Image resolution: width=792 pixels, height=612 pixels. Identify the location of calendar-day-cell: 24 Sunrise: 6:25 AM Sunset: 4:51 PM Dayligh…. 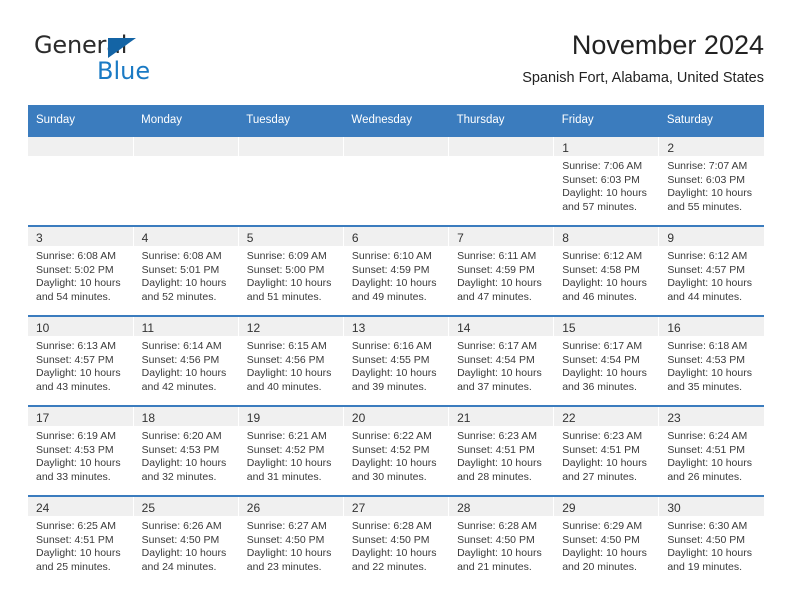
(81, 540).